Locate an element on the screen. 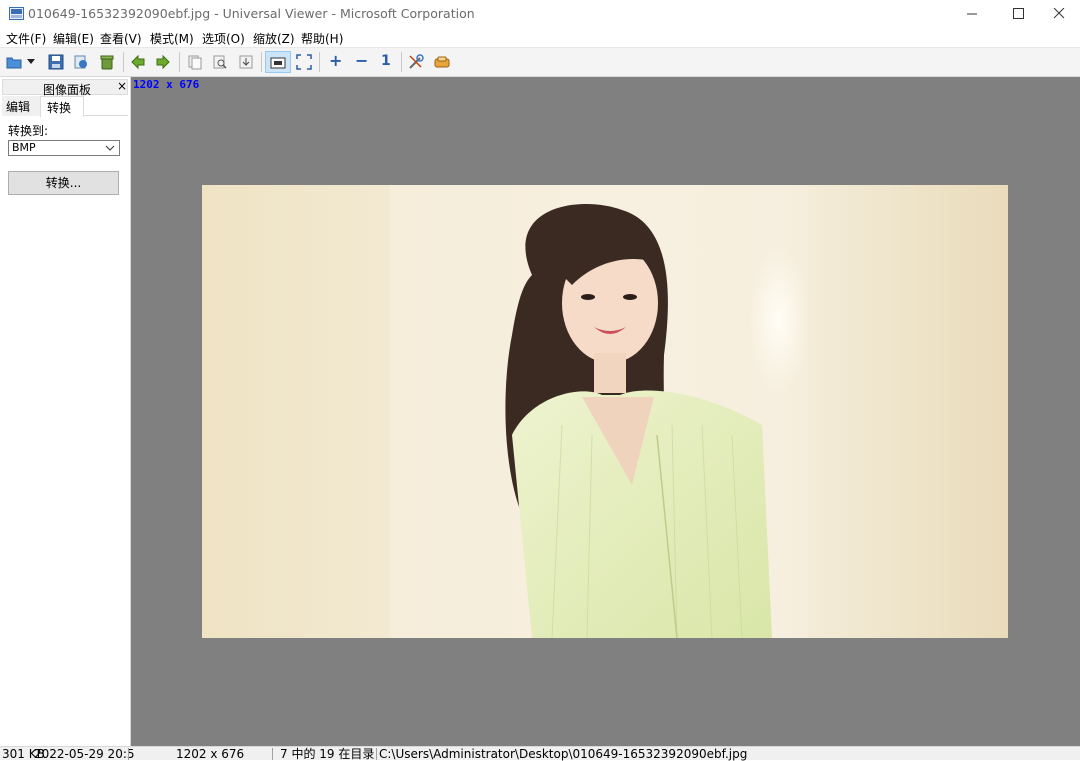 This screenshot has height=761, width=1080. copy-button is located at coordinates (195, 62).